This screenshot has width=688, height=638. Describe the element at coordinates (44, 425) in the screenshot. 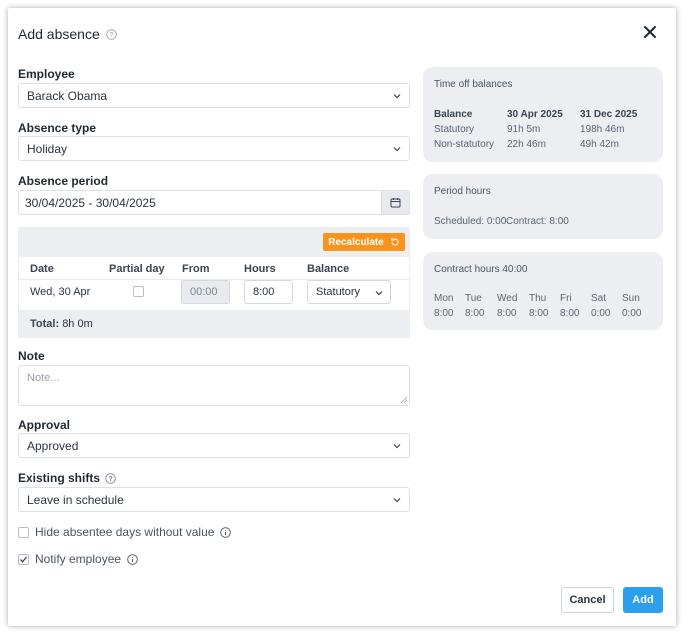

I see `approval-label: Approval` at that location.